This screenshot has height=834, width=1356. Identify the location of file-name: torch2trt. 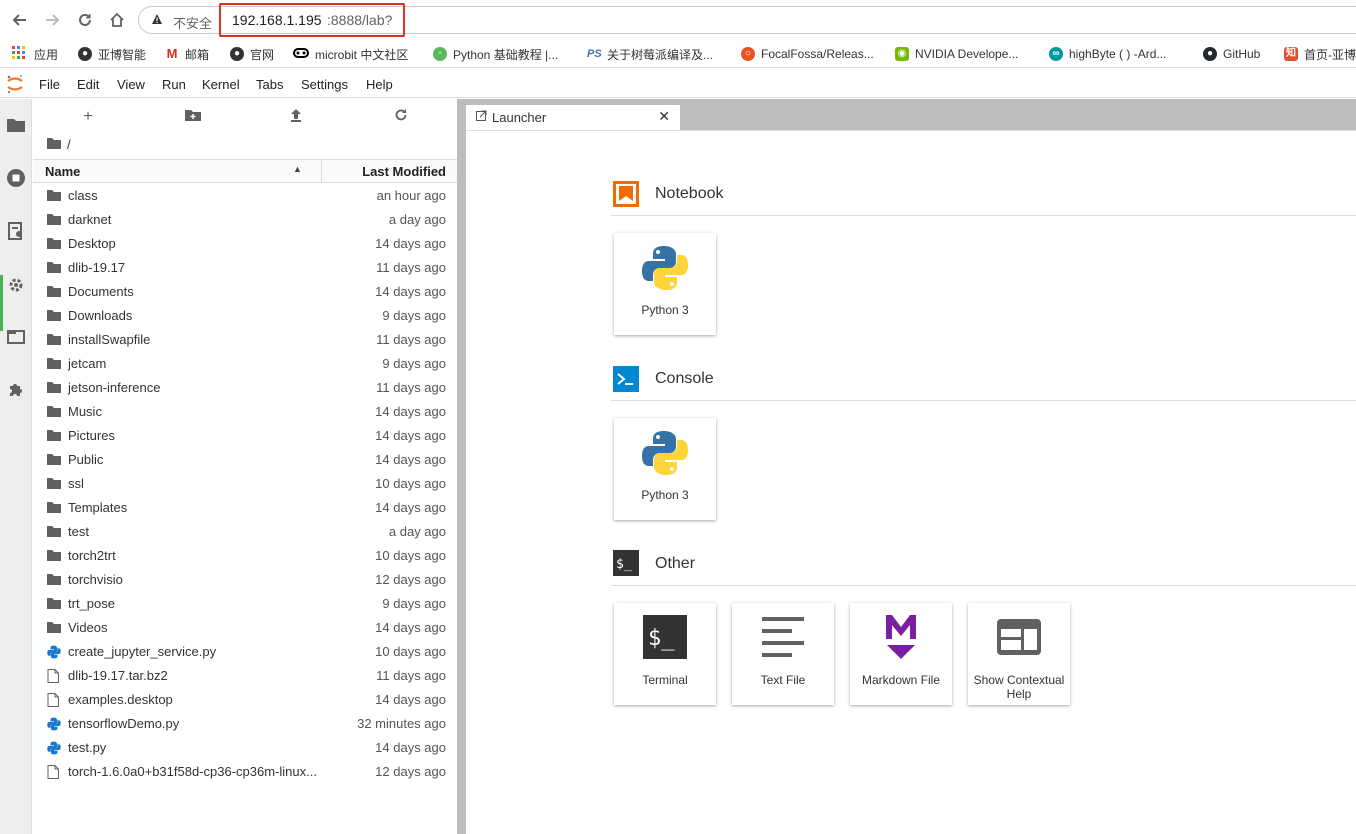
(92, 555).